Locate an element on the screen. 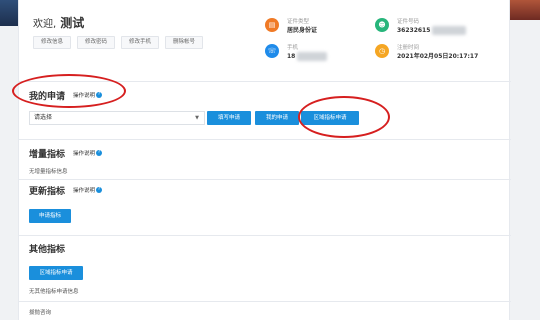 Image resolution: width=540 pixels, height=320 pixels. welcome-prefix: 欢迎, is located at coordinates (45, 24).